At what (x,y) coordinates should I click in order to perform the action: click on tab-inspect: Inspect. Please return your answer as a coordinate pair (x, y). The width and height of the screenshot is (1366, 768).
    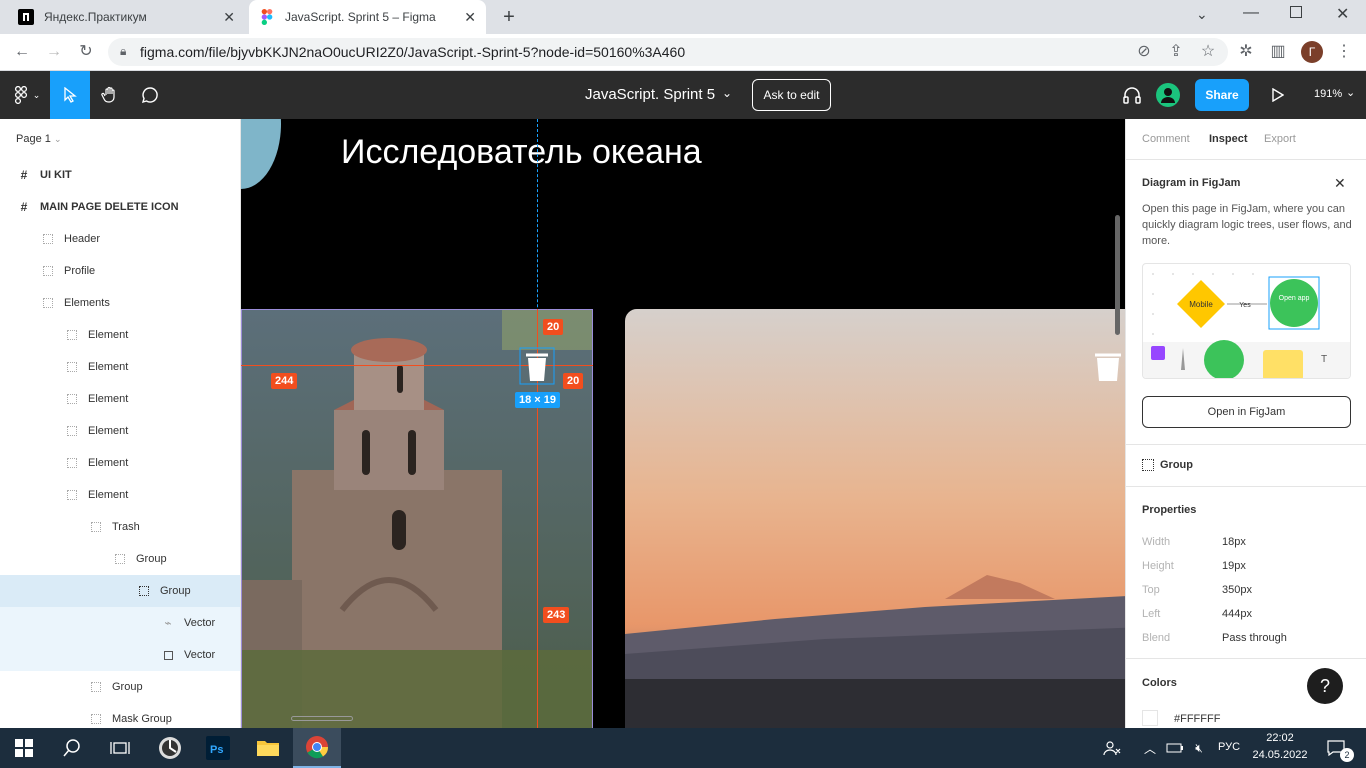
    Looking at the image, I should click on (1228, 139).